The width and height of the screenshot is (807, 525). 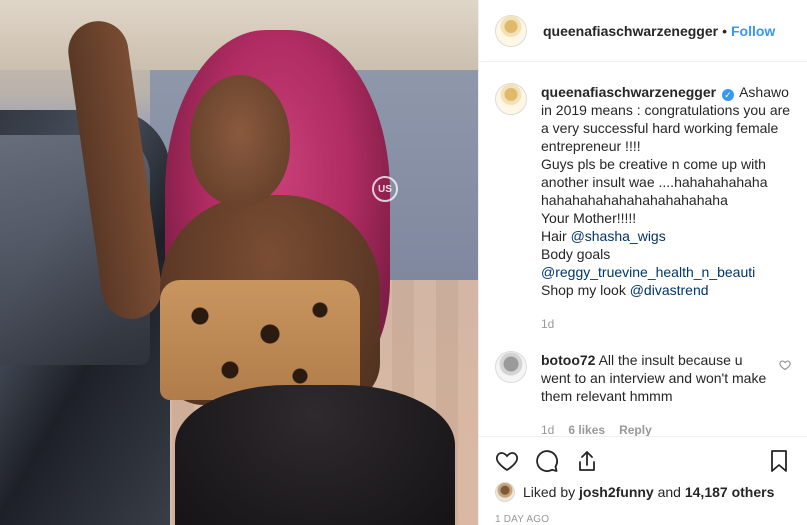 I want to click on subject-skirt, so click(x=315, y=455).